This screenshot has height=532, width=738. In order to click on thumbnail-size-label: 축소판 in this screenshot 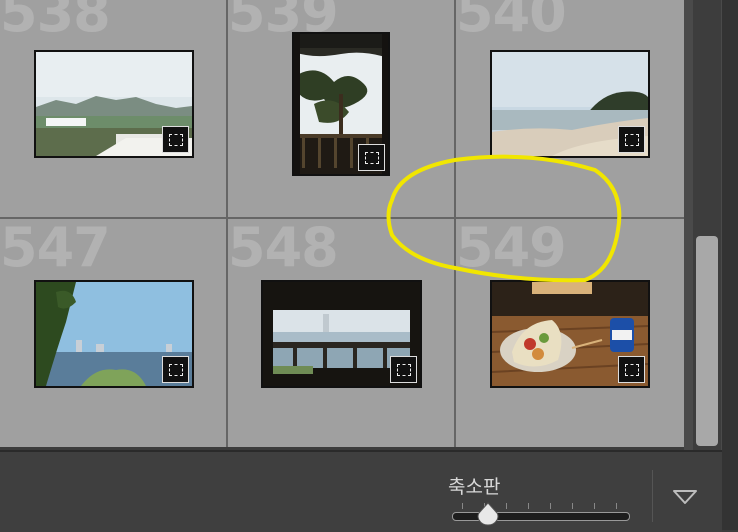, I will do `click(474, 487)`.